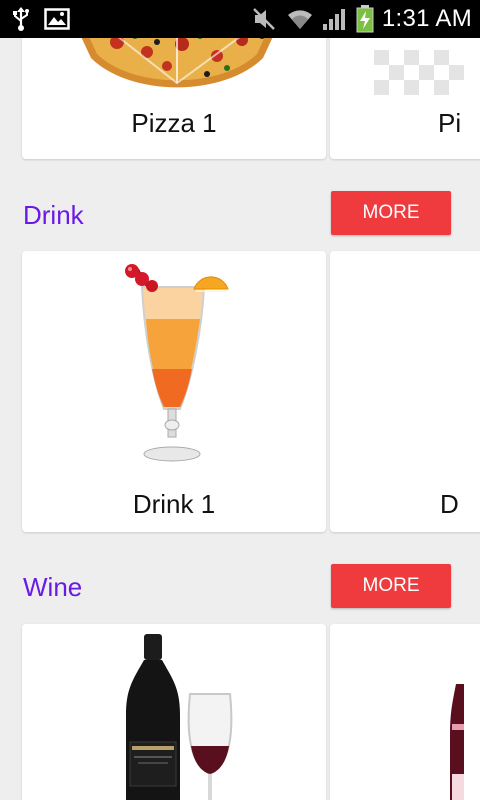 The height and width of the screenshot is (800, 480). Describe the element at coordinates (391, 586) in the screenshot. I see `wine-more-button: MORE` at that location.